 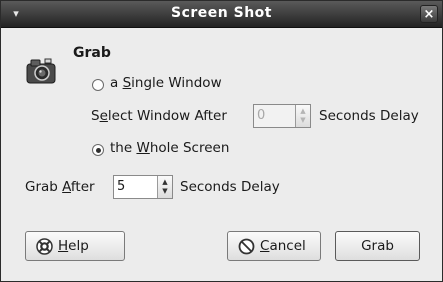 I want to click on help-button: Help, so click(x=75, y=246).